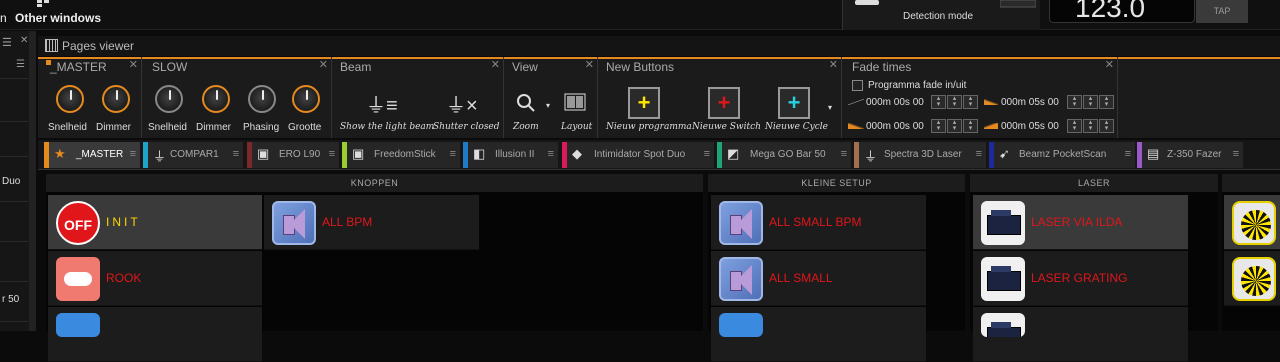 The width and height of the screenshot is (1280, 362). Describe the element at coordinates (526, 127) in the screenshot. I see `zoom-button-label: Zoom` at that location.